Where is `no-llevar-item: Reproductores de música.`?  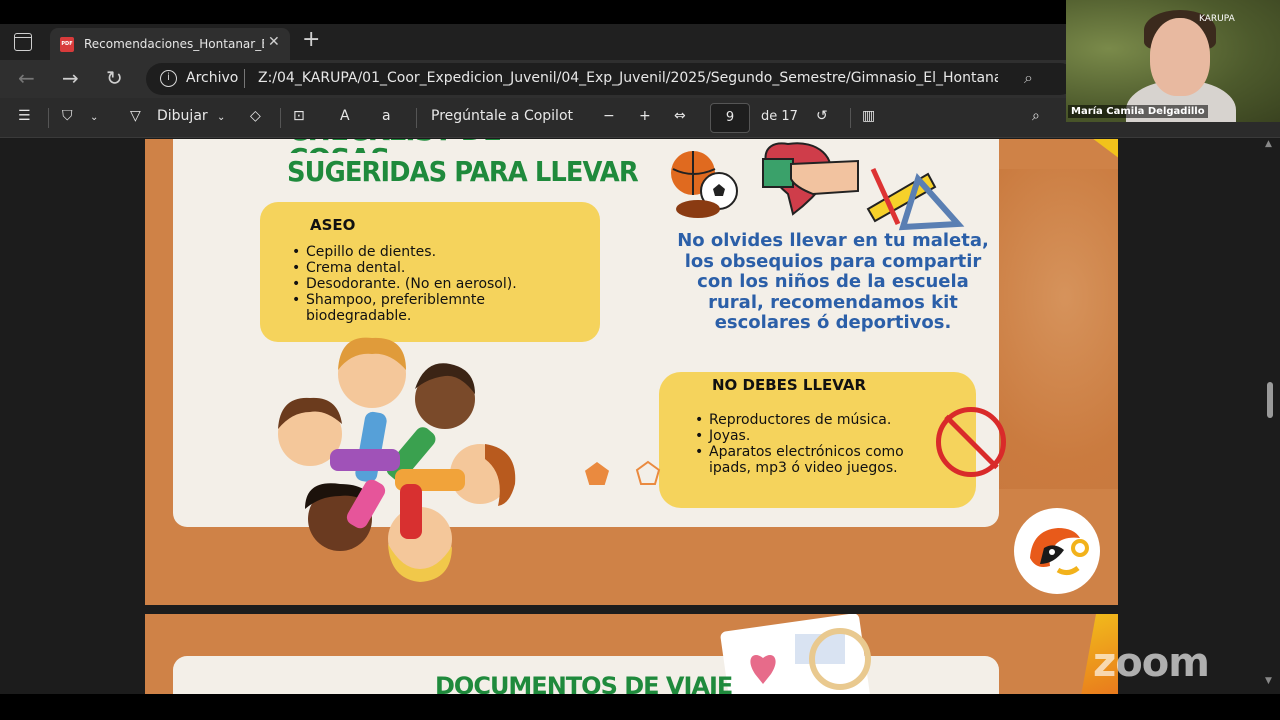 no-llevar-item: Reproductores de música. is located at coordinates (815, 420).